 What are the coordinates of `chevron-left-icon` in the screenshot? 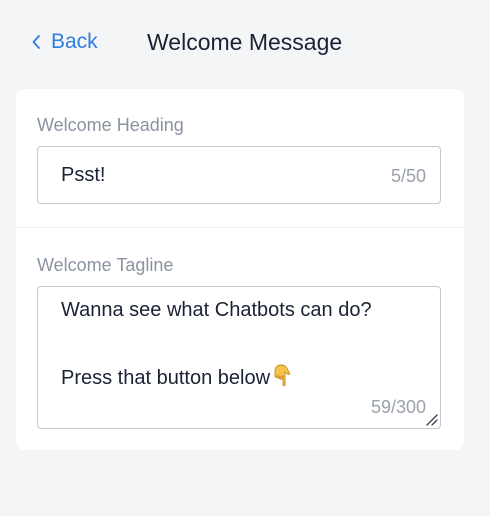 It's located at (36, 42).